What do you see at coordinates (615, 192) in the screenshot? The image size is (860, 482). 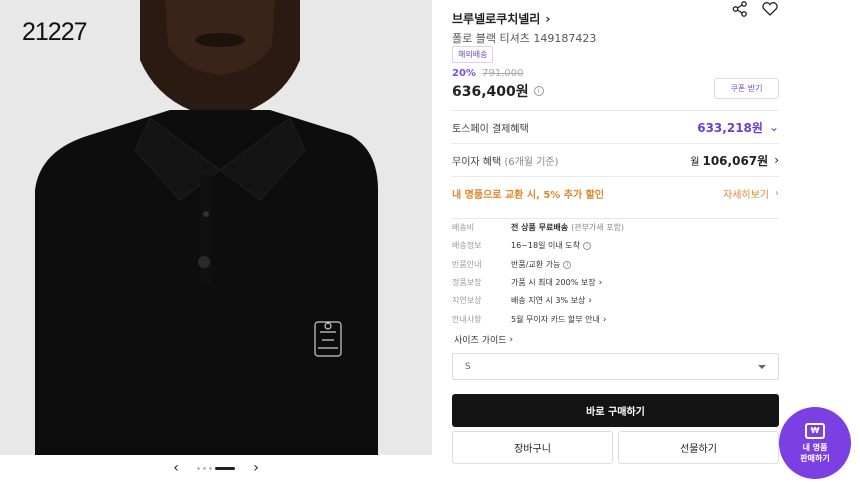 I see `exchange-discount-row: 내 명품으로 교환 시, 5% 추가 할인 자세히보기 ›` at bounding box center [615, 192].